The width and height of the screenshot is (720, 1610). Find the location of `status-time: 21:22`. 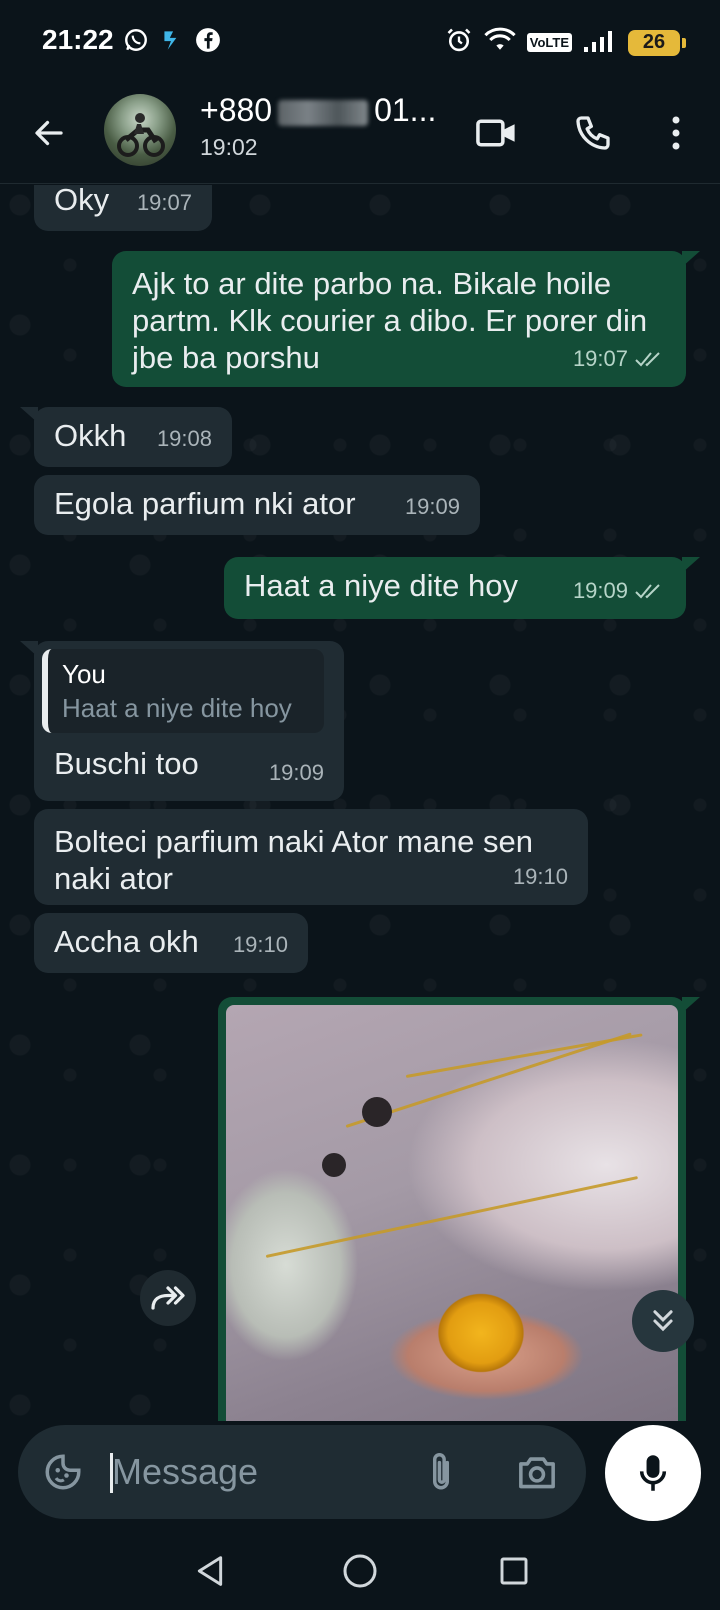

status-time: 21:22 is located at coordinates (78, 39).